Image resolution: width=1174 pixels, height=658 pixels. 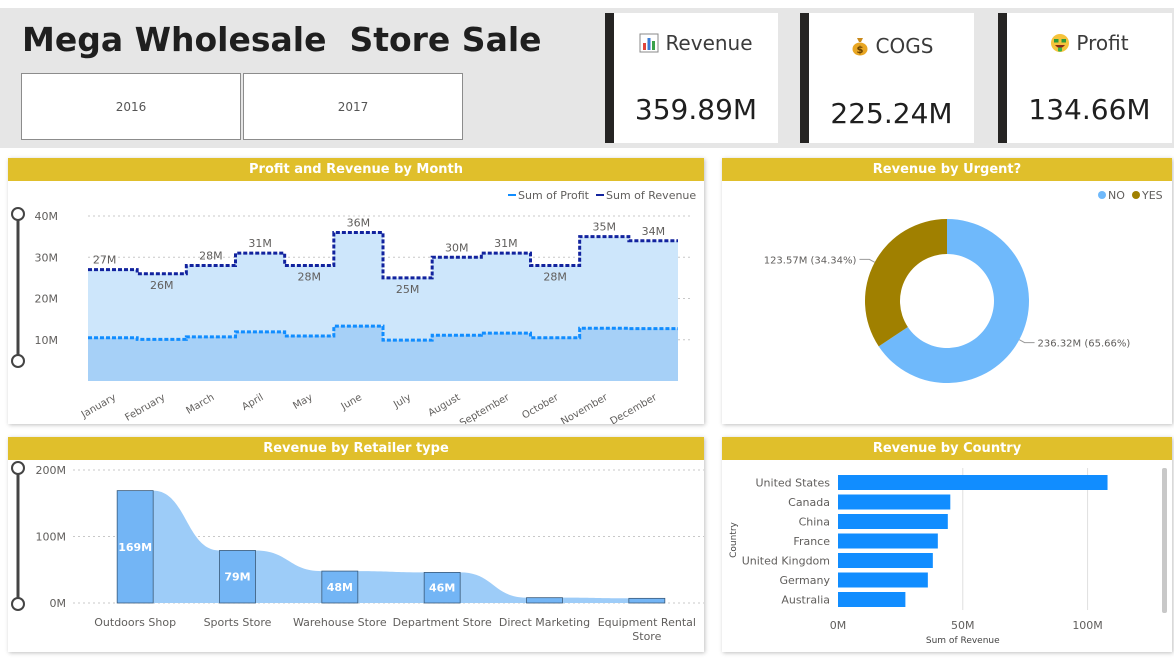 I want to click on x-tick-label: Sports Store, so click(x=238, y=622).